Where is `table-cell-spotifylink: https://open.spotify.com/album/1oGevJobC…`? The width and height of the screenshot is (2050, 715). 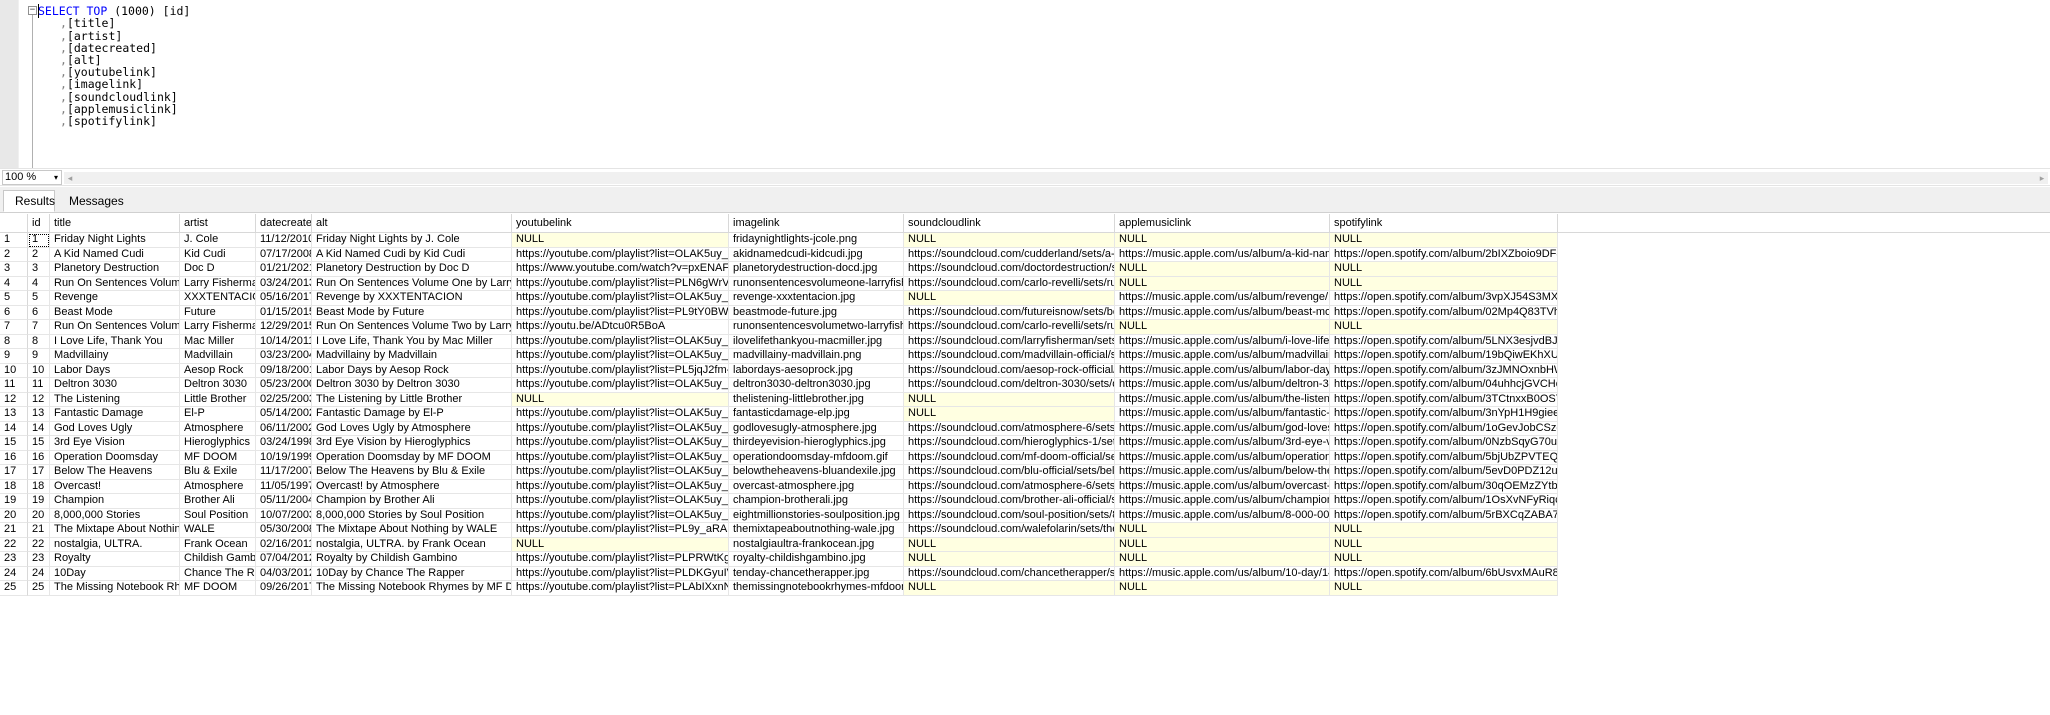 table-cell-spotifylink: https://open.spotify.com/album/1oGevJobC… is located at coordinates (1444, 428).